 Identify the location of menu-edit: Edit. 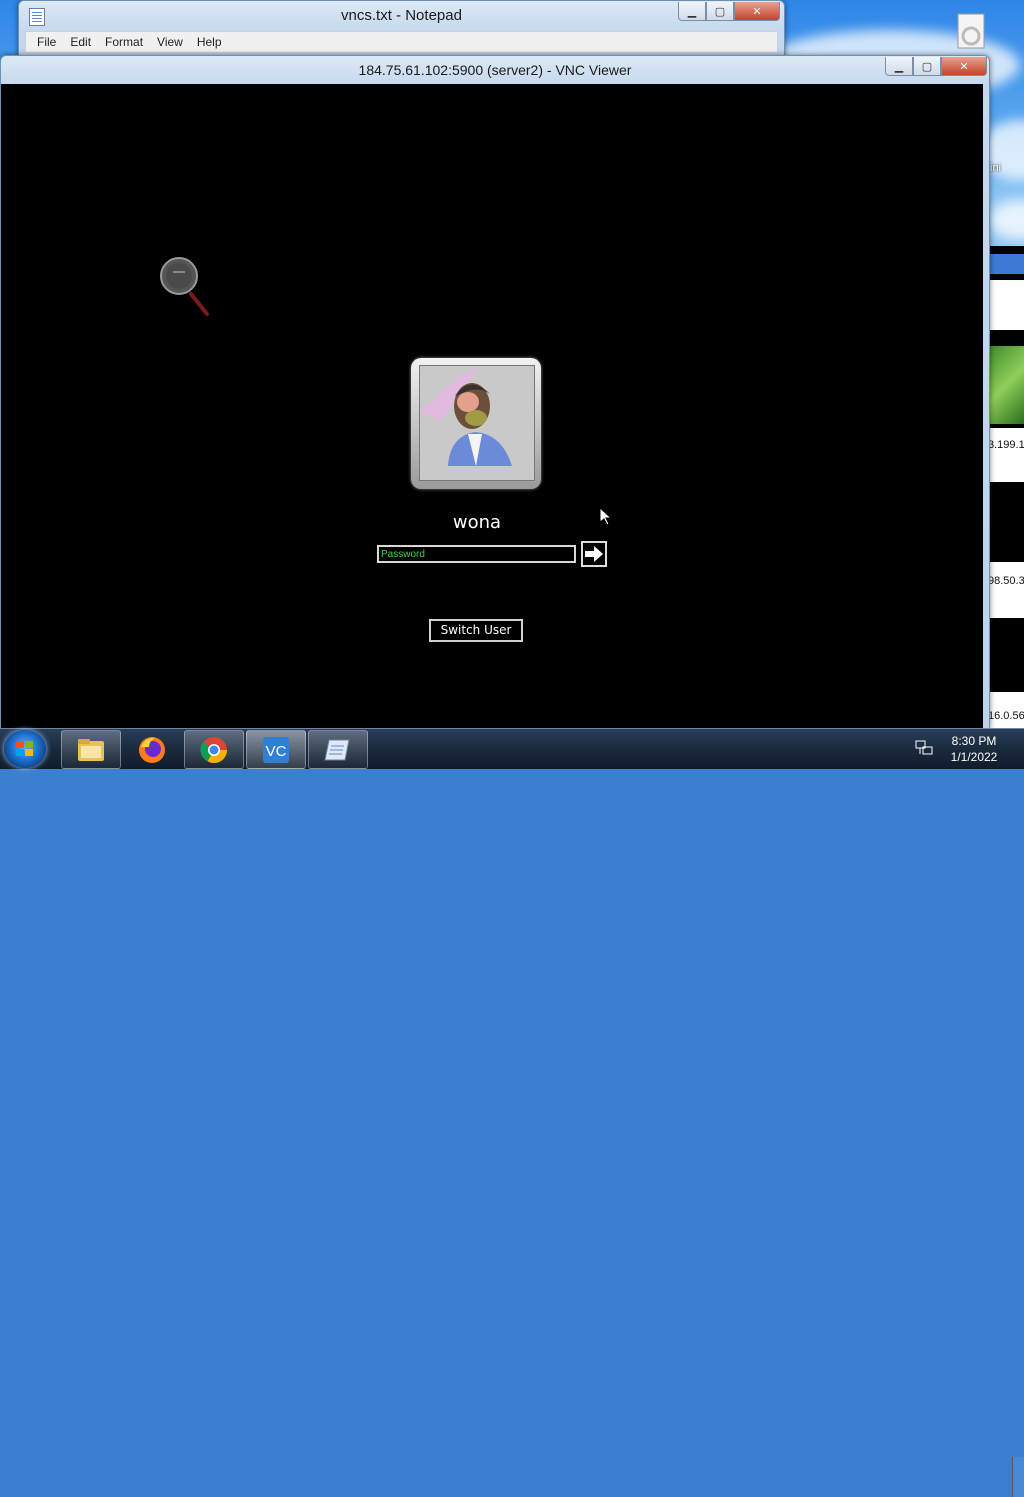
(80, 42).